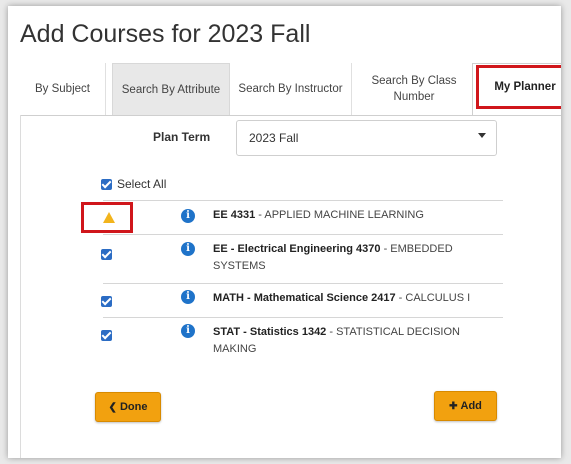 Image resolution: width=571 pixels, height=464 pixels. I want to click on add-button: ✚ Add, so click(465, 406).